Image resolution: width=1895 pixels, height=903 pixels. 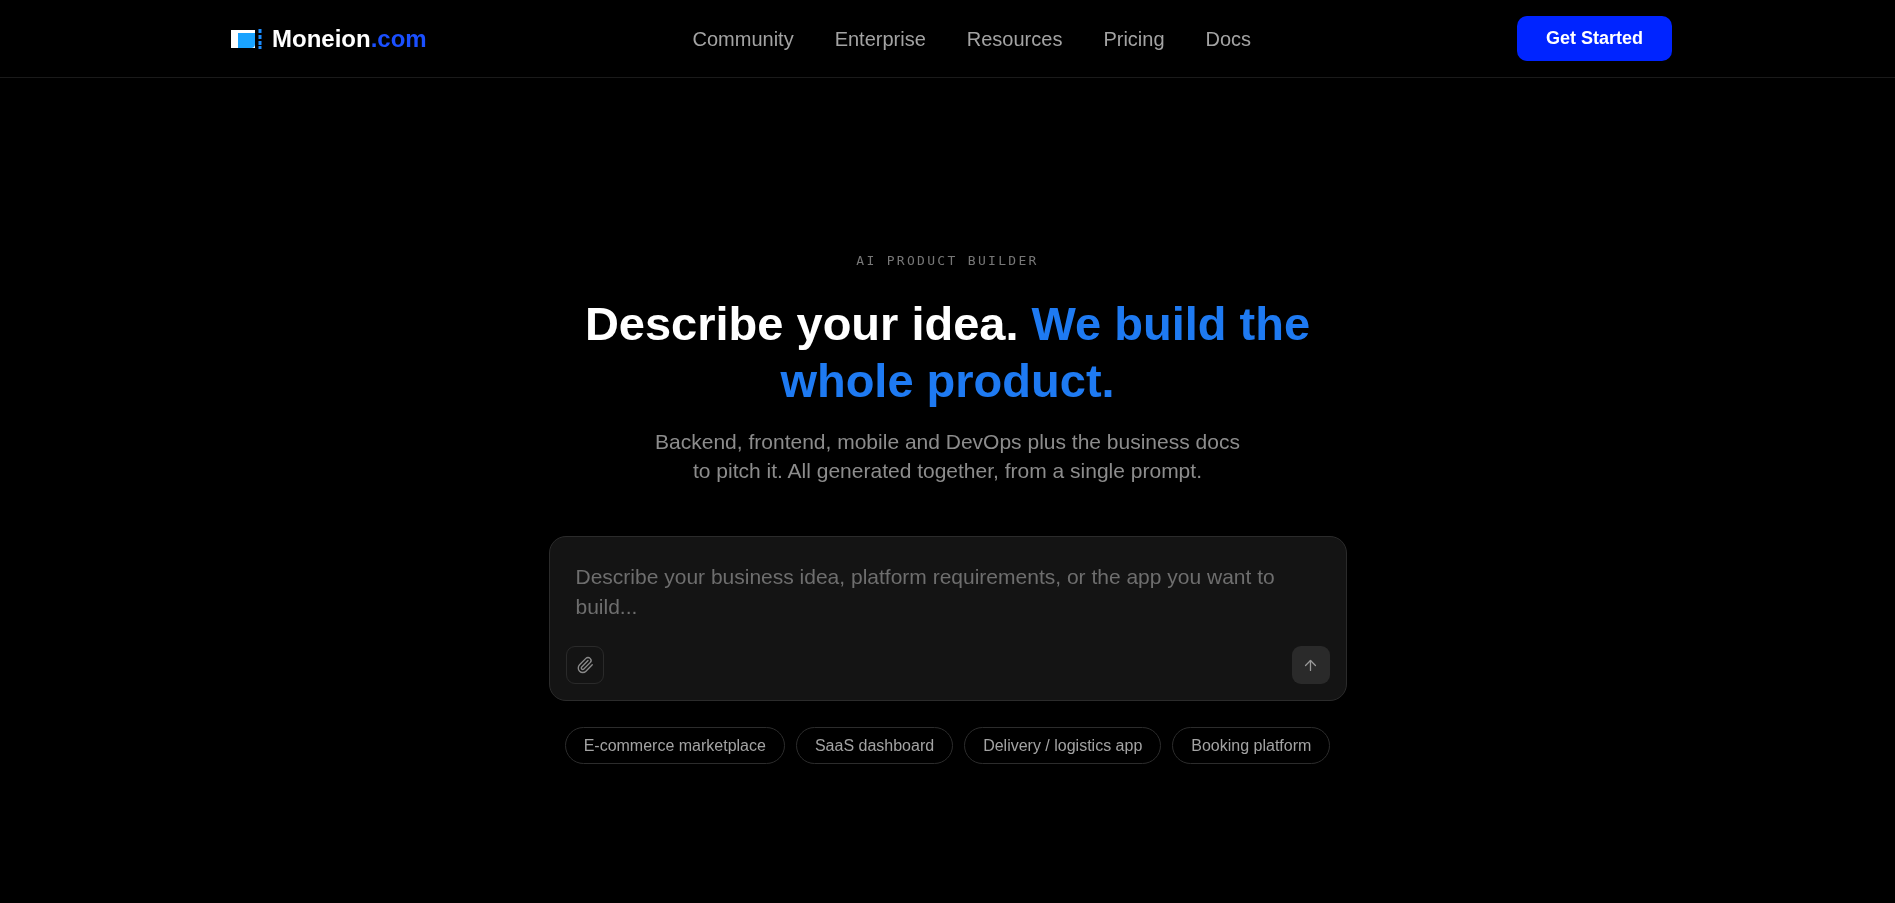 What do you see at coordinates (1310, 665) in the screenshot?
I see `send-button` at bounding box center [1310, 665].